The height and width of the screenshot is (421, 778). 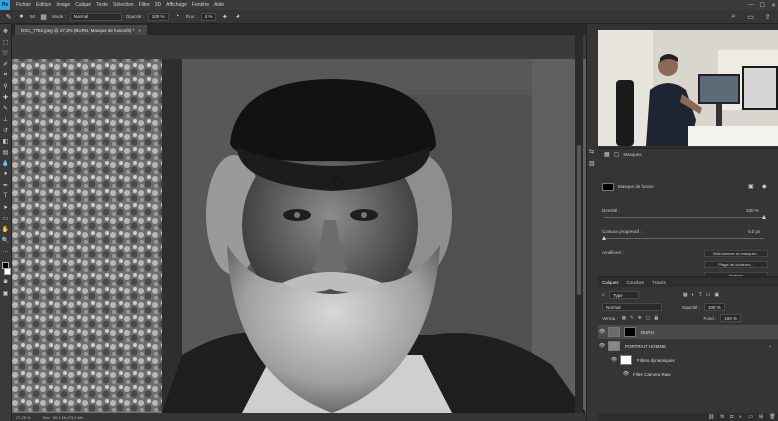 What do you see at coordinates (7, 271) in the screenshot?
I see `background-color-swatch` at bounding box center [7, 271].